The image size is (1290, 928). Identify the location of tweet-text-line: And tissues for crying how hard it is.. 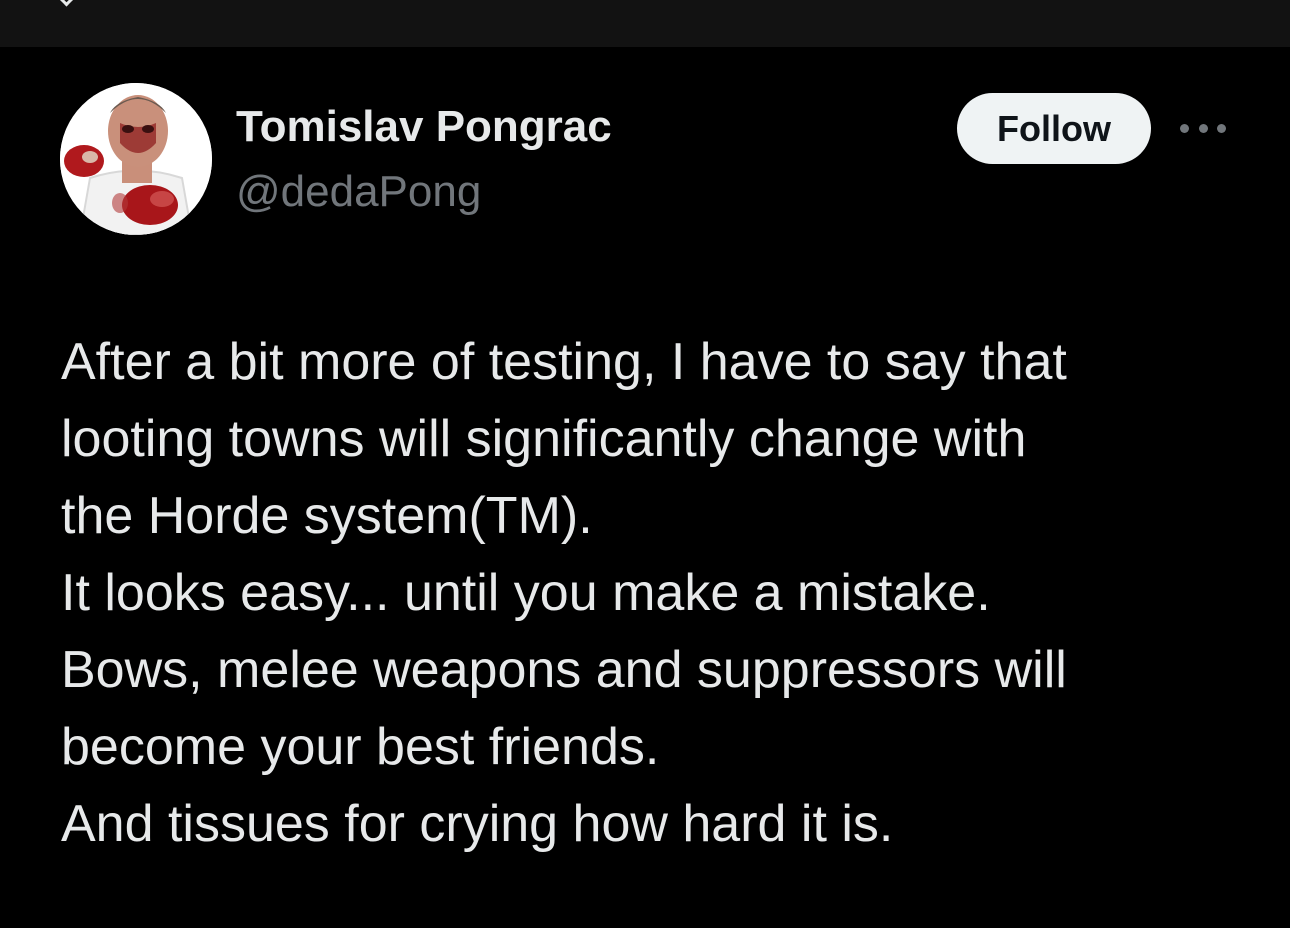
(477, 824).